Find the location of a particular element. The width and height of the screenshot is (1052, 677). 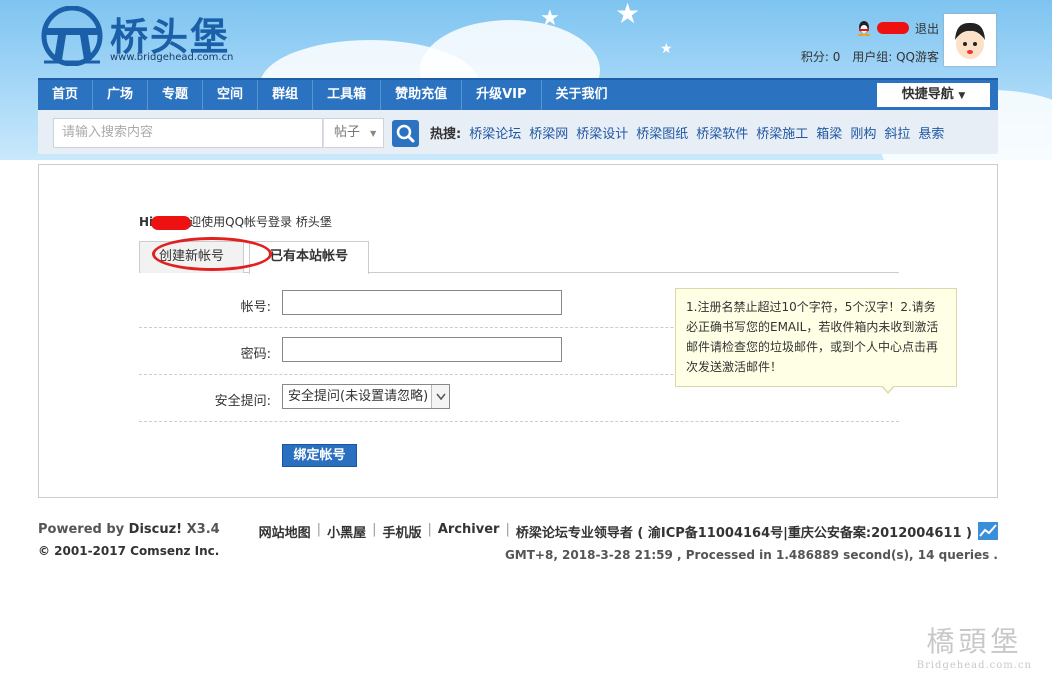

search-type-select: 帖子 ▼ is located at coordinates (353, 133).